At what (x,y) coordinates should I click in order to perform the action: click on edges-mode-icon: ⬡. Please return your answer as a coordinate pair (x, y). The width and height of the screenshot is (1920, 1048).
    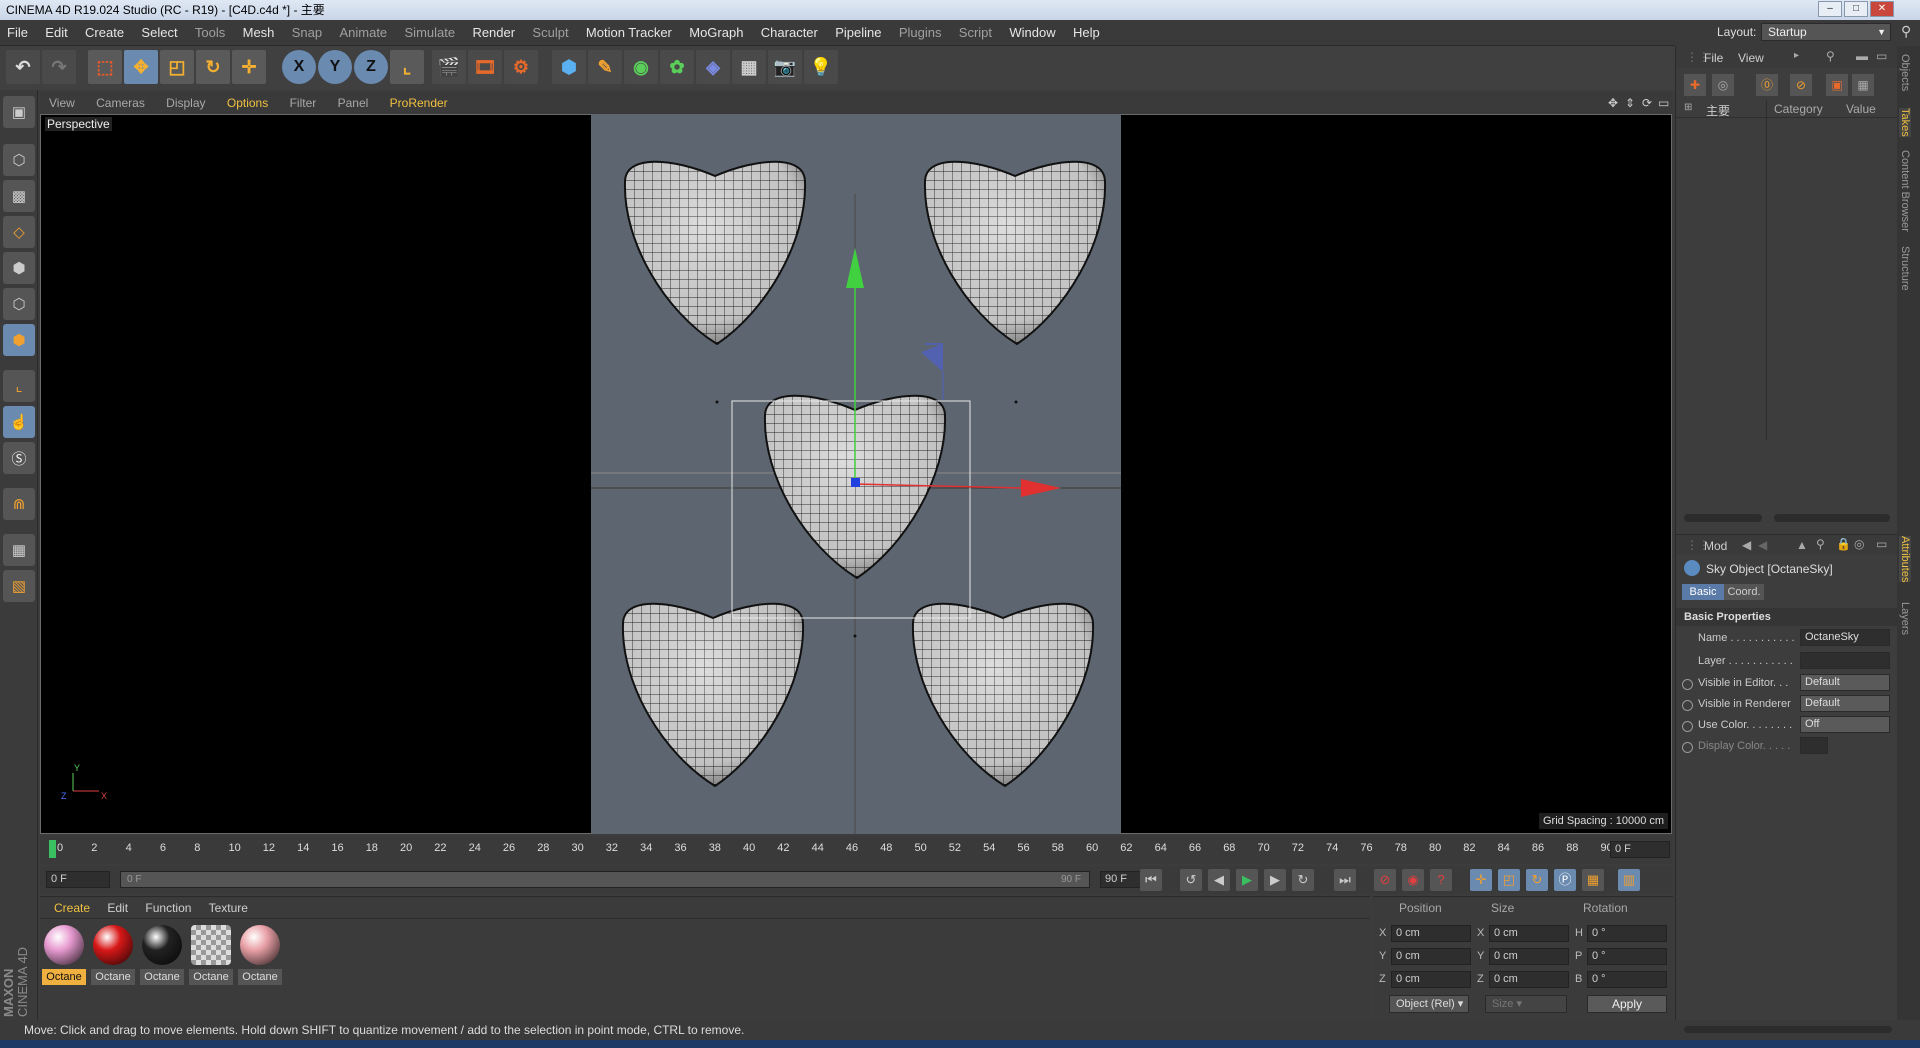
    Looking at the image, I should click on (19, 304).